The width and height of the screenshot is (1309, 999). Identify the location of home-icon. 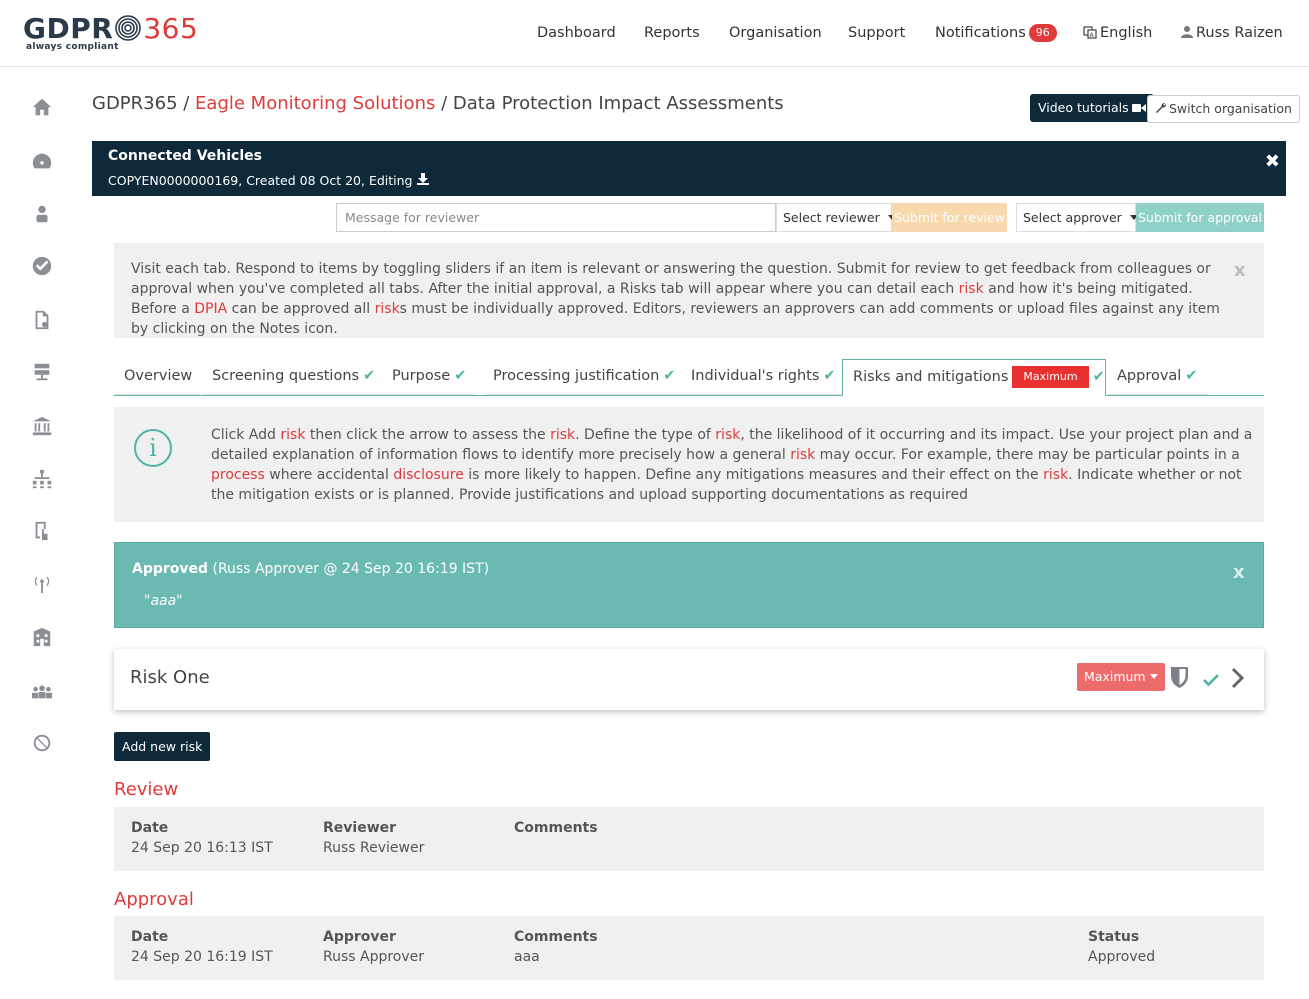
(42, 107).